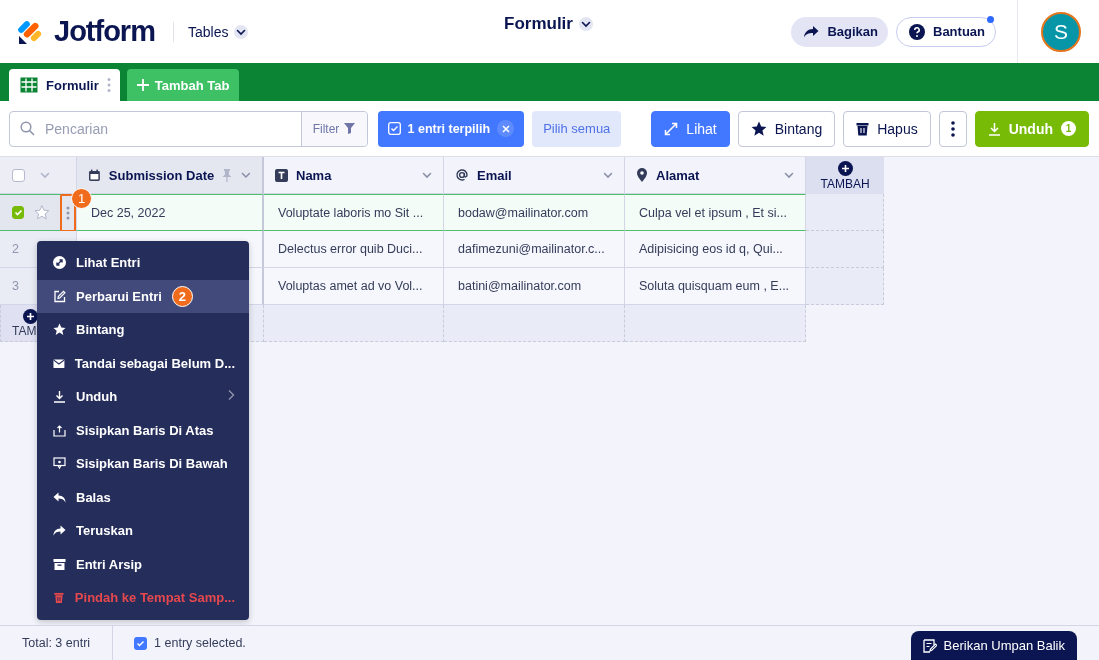 This screenshot has width=1099, height=660. Describe the element at coordinates (577, 128) in the screenshot. I see `select-all-button: Pilih semua` at that location.